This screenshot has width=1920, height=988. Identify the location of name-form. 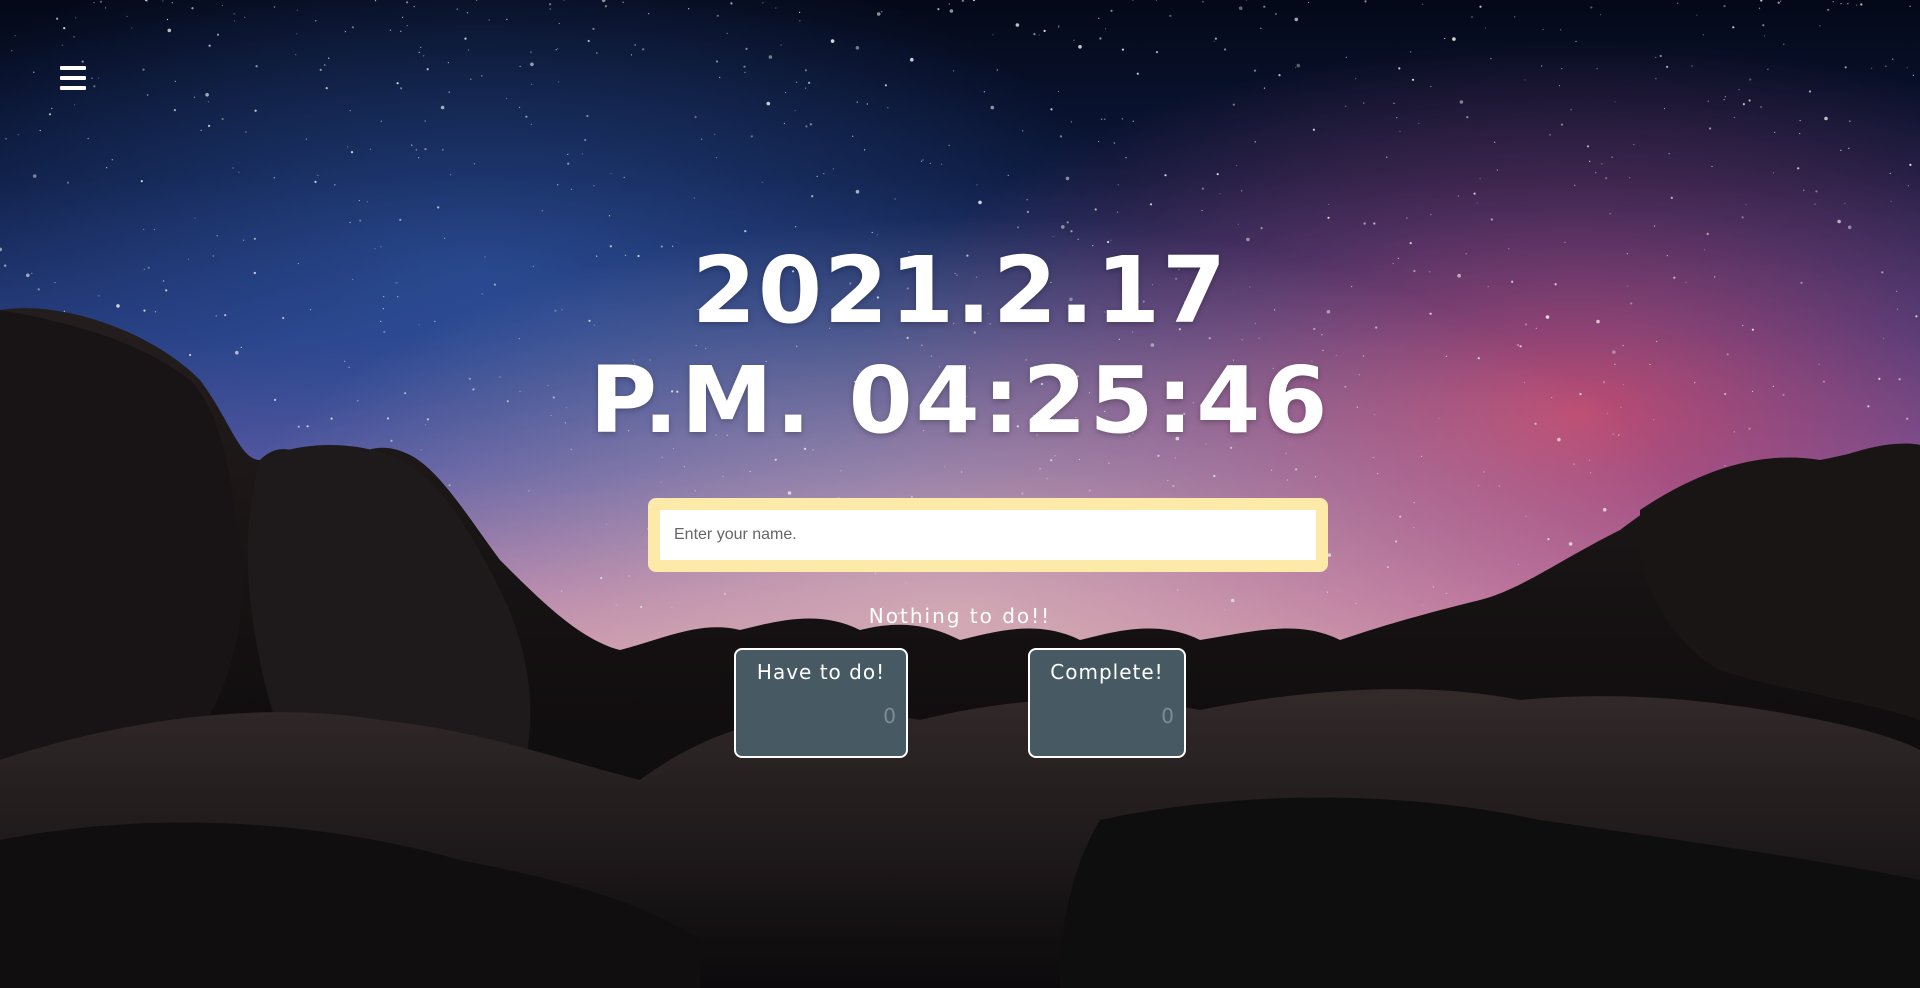
(988, 535).